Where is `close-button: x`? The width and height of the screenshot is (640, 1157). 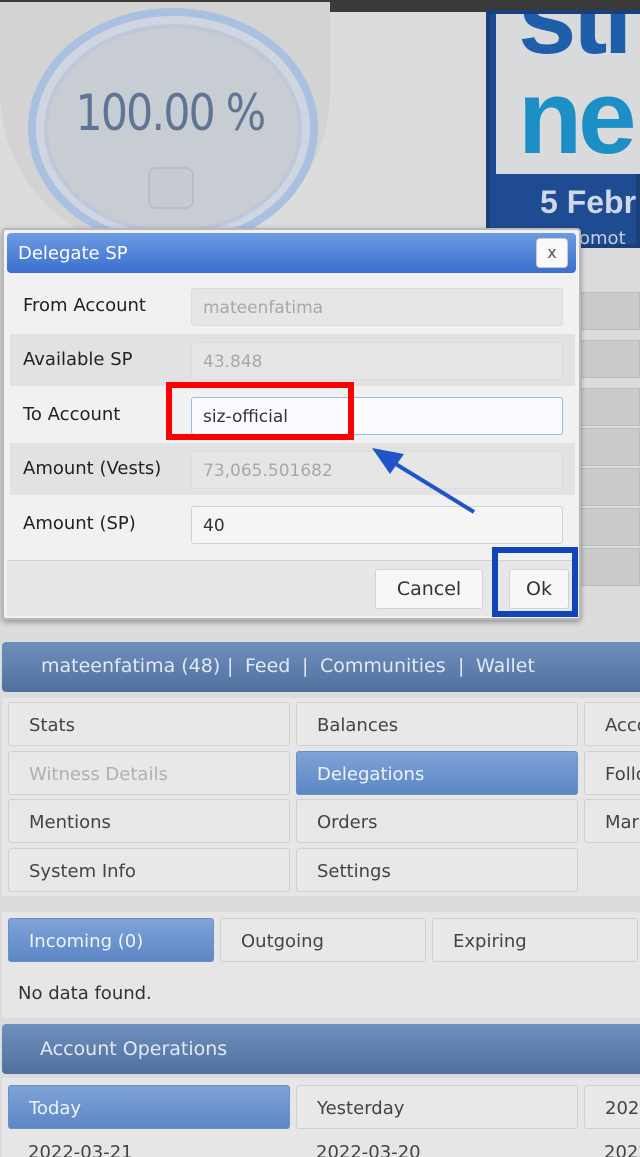
close-button: x is located at coordinates (552, 253).